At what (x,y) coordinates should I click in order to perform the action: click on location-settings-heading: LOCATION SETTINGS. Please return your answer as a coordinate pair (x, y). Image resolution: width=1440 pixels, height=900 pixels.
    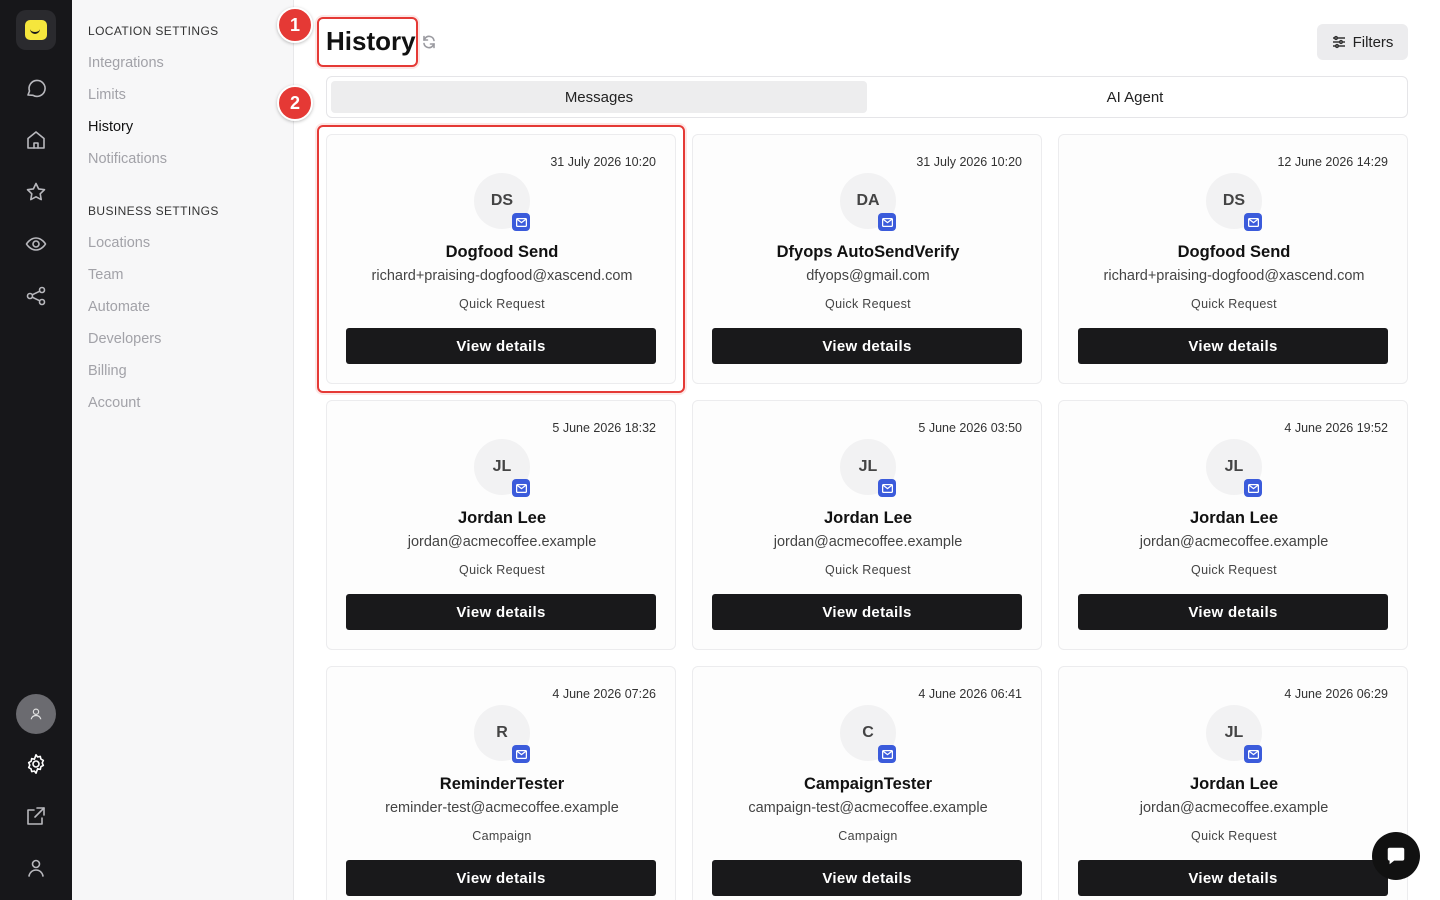
    Looking at the image, I should click on (153, 31).